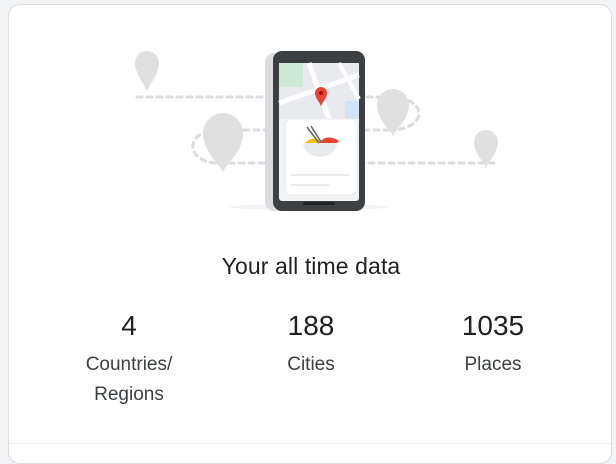 This screenshot has height=464, width=616. I want to click on stat-value: 188, so click(311, 325).